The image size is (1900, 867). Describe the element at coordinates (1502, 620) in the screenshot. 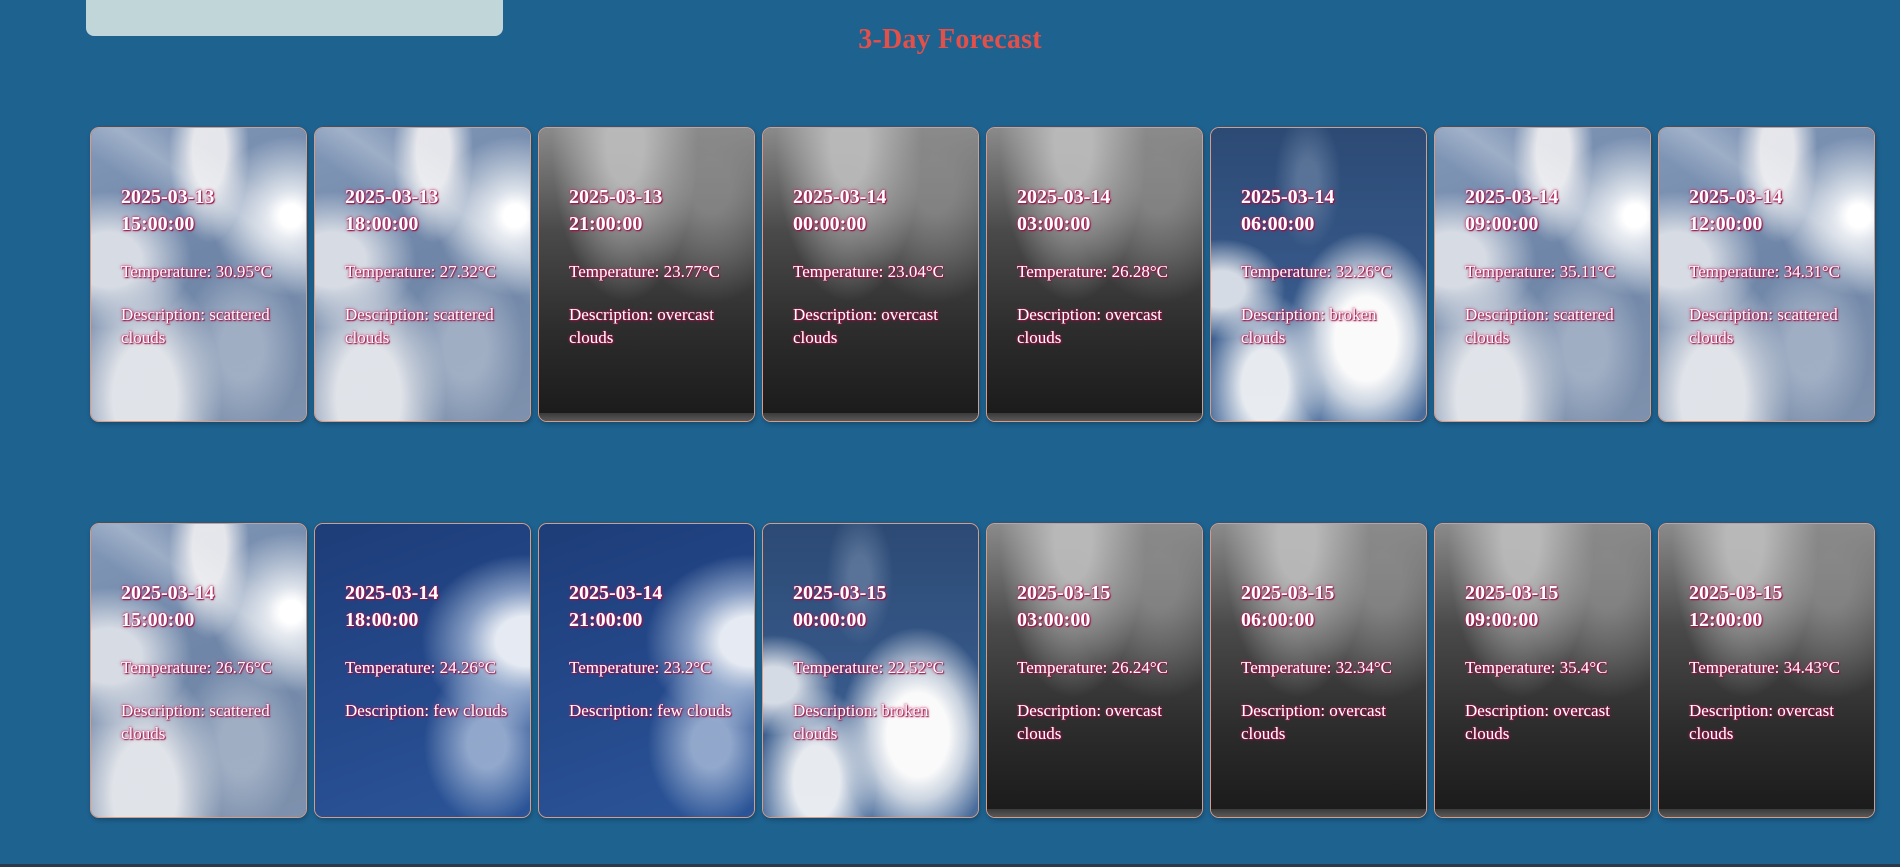

I see `forecast-time: 09:00:00` at that location.